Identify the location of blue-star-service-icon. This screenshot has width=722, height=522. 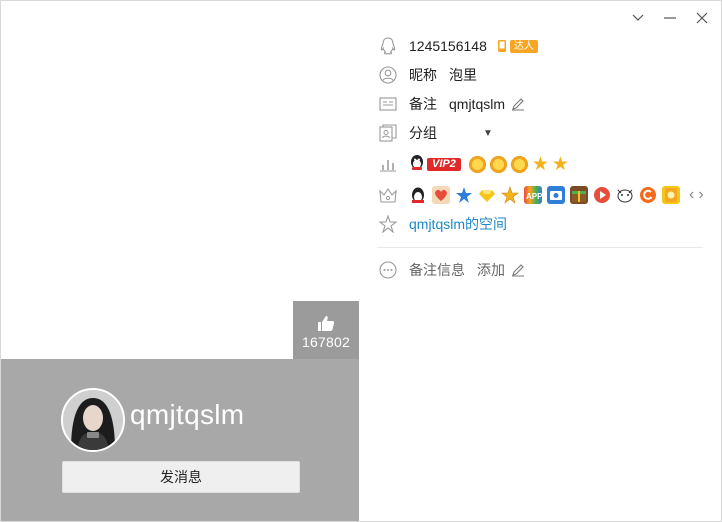
(464, 195).